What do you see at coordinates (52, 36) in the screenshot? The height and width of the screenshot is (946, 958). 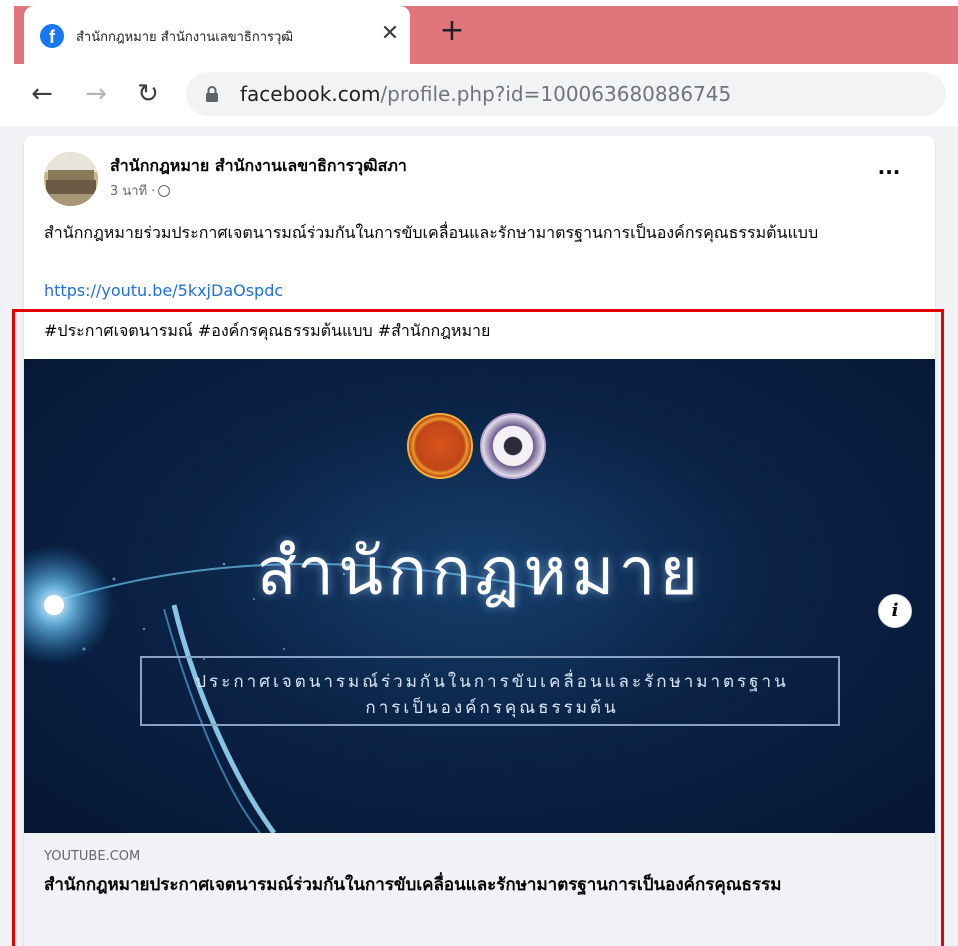 I see `facebook-icon: f` at bounding box center [52, 36].